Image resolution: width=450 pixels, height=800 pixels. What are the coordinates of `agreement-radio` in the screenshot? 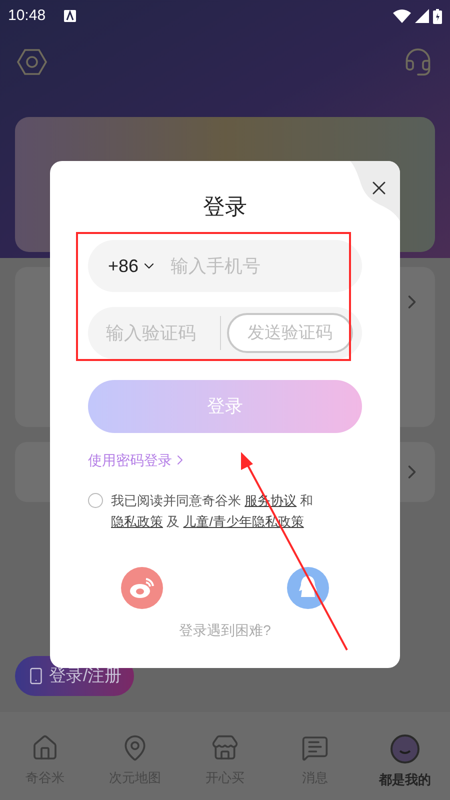 It's located at (95, 500).